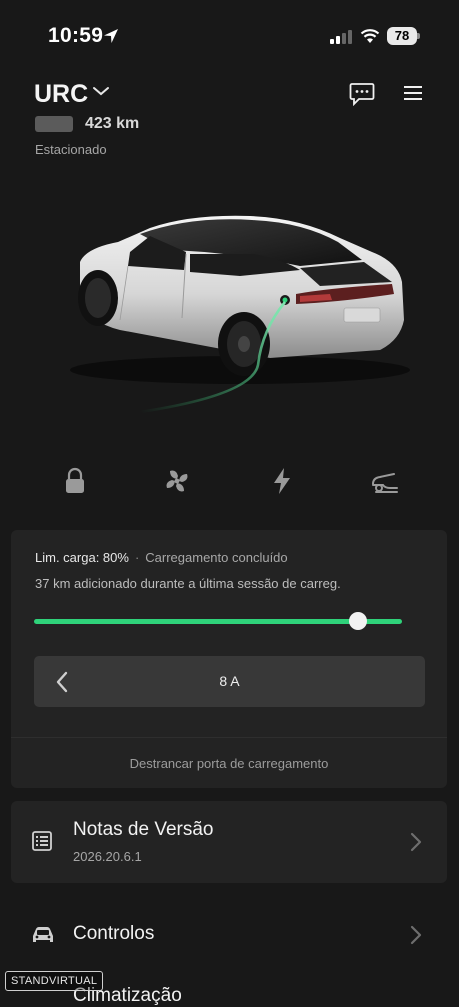  What do you see at coordinates (240, 314) in the screenshot?
I see `car-image` at bounding box center [240, 314].